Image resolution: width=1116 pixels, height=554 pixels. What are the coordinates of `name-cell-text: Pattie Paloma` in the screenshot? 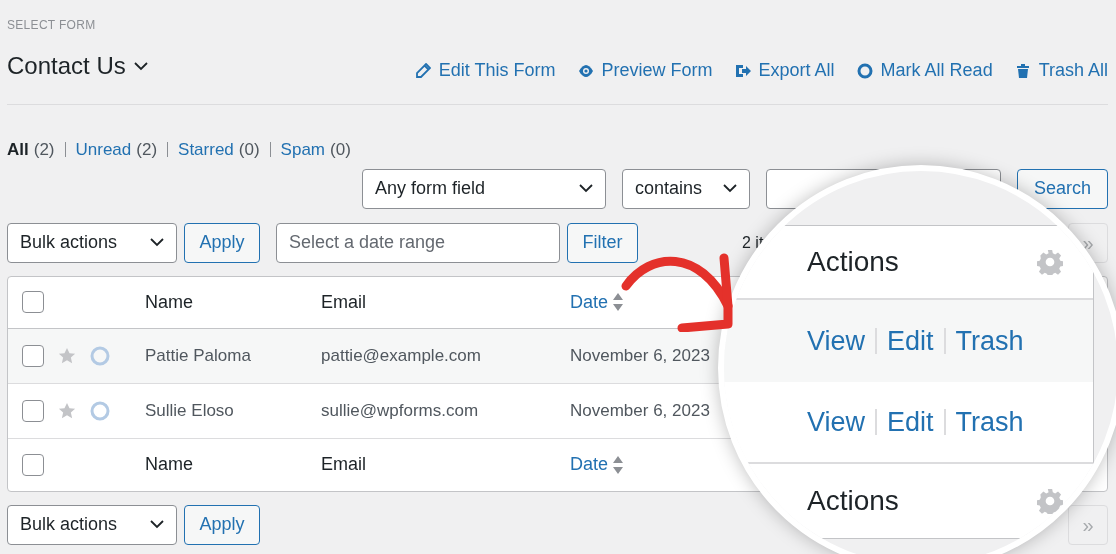 It's located at (198, 355).